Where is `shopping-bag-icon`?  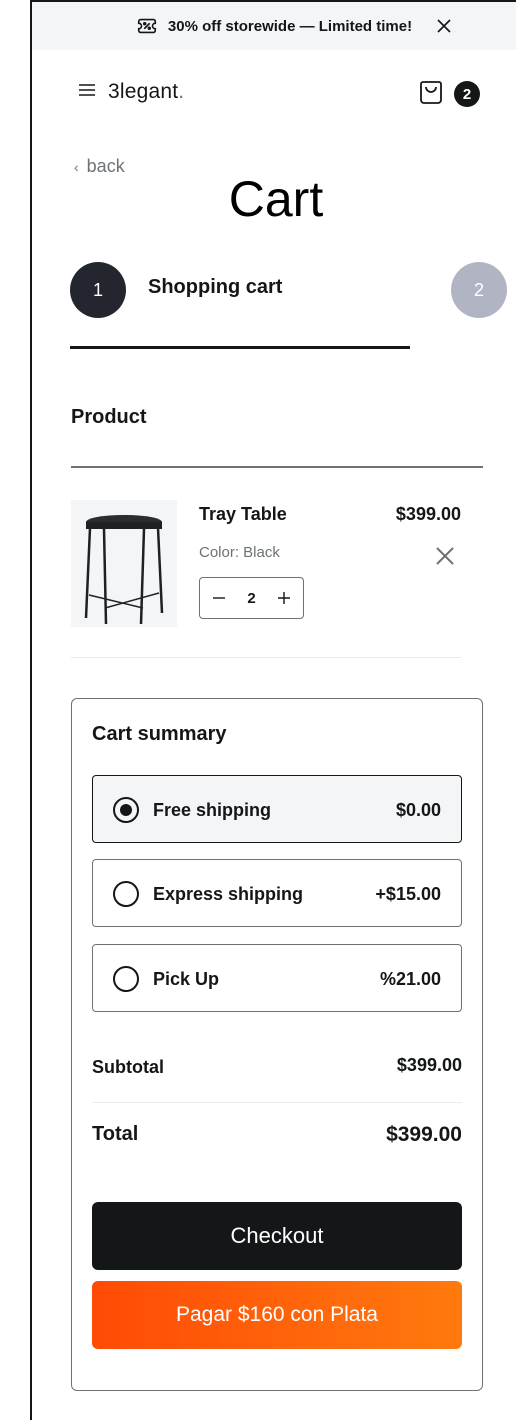
shopping-bag-icon is located at coordinates (431, 92).